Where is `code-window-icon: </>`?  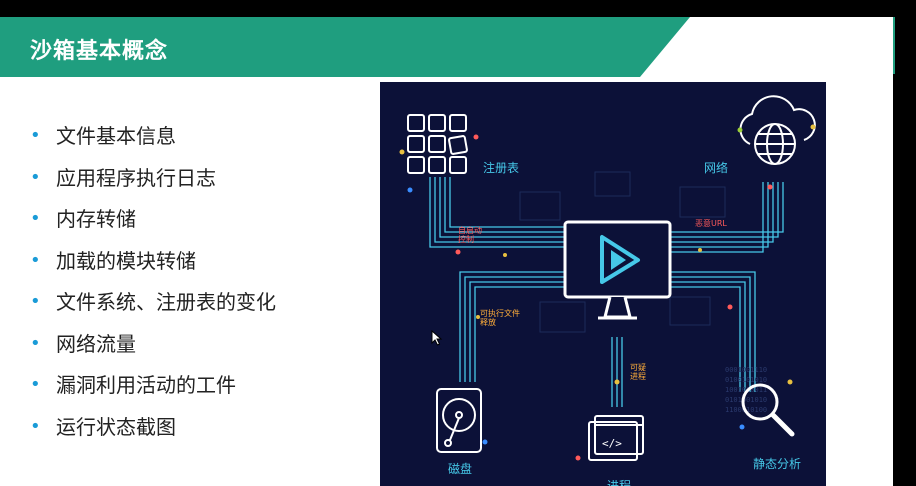 code-window-icon: </> is located at coordinates (616, 438).